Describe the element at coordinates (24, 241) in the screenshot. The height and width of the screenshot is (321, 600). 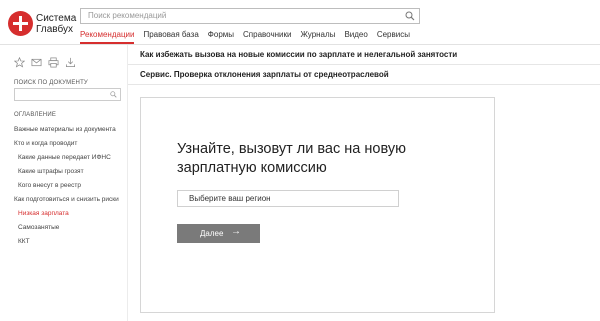
I see `toc-item: ККТ` at that location.